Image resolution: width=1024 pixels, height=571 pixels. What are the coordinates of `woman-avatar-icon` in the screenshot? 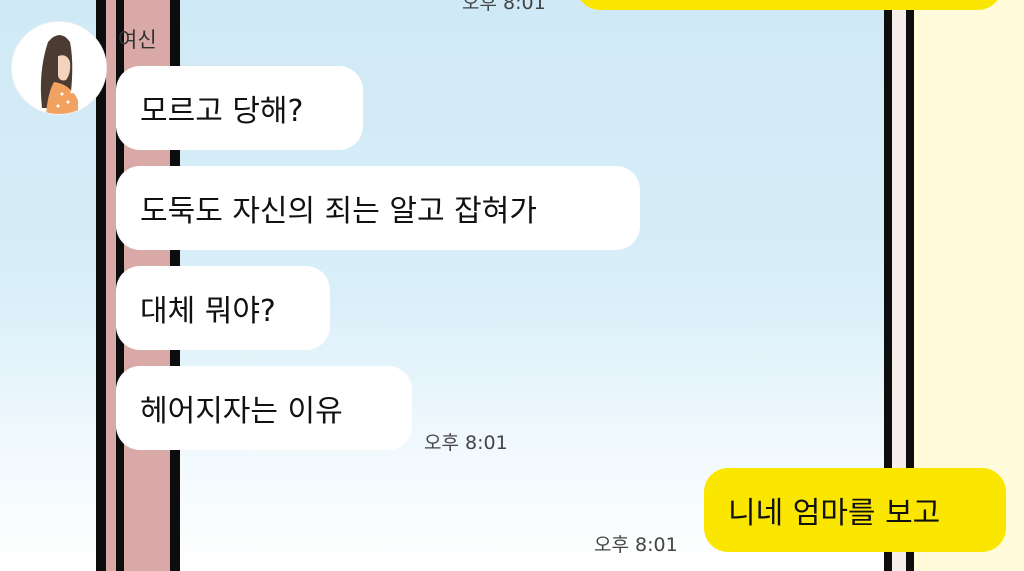 It's located at (59, 68).